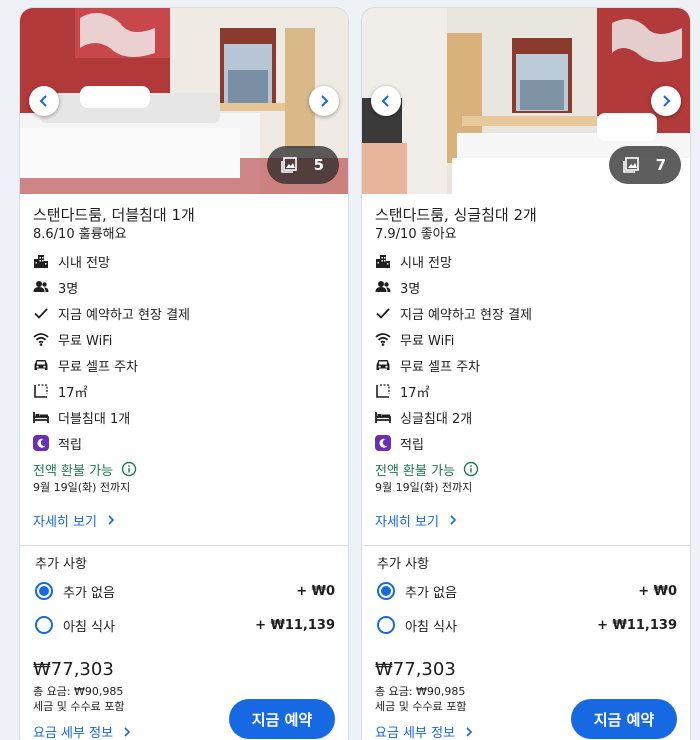 This screenshot has width=700, height=740. What do you see at coordinates (184, 101) in the screenshot?
I see `room-photo: 5` at bounding box center [184, 101].